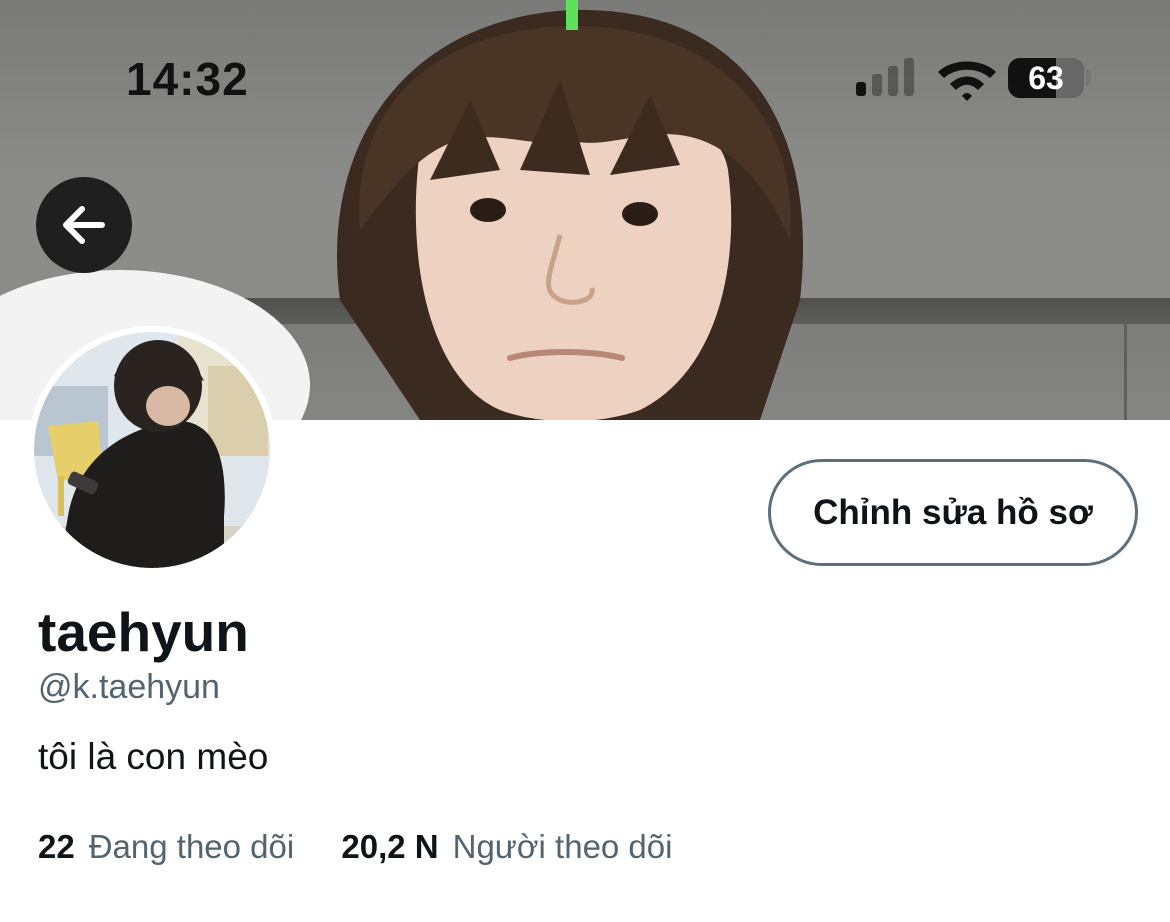 This screenshot has height=922, width=1170. I want to click on banner-green-mark, so click(572, 15).